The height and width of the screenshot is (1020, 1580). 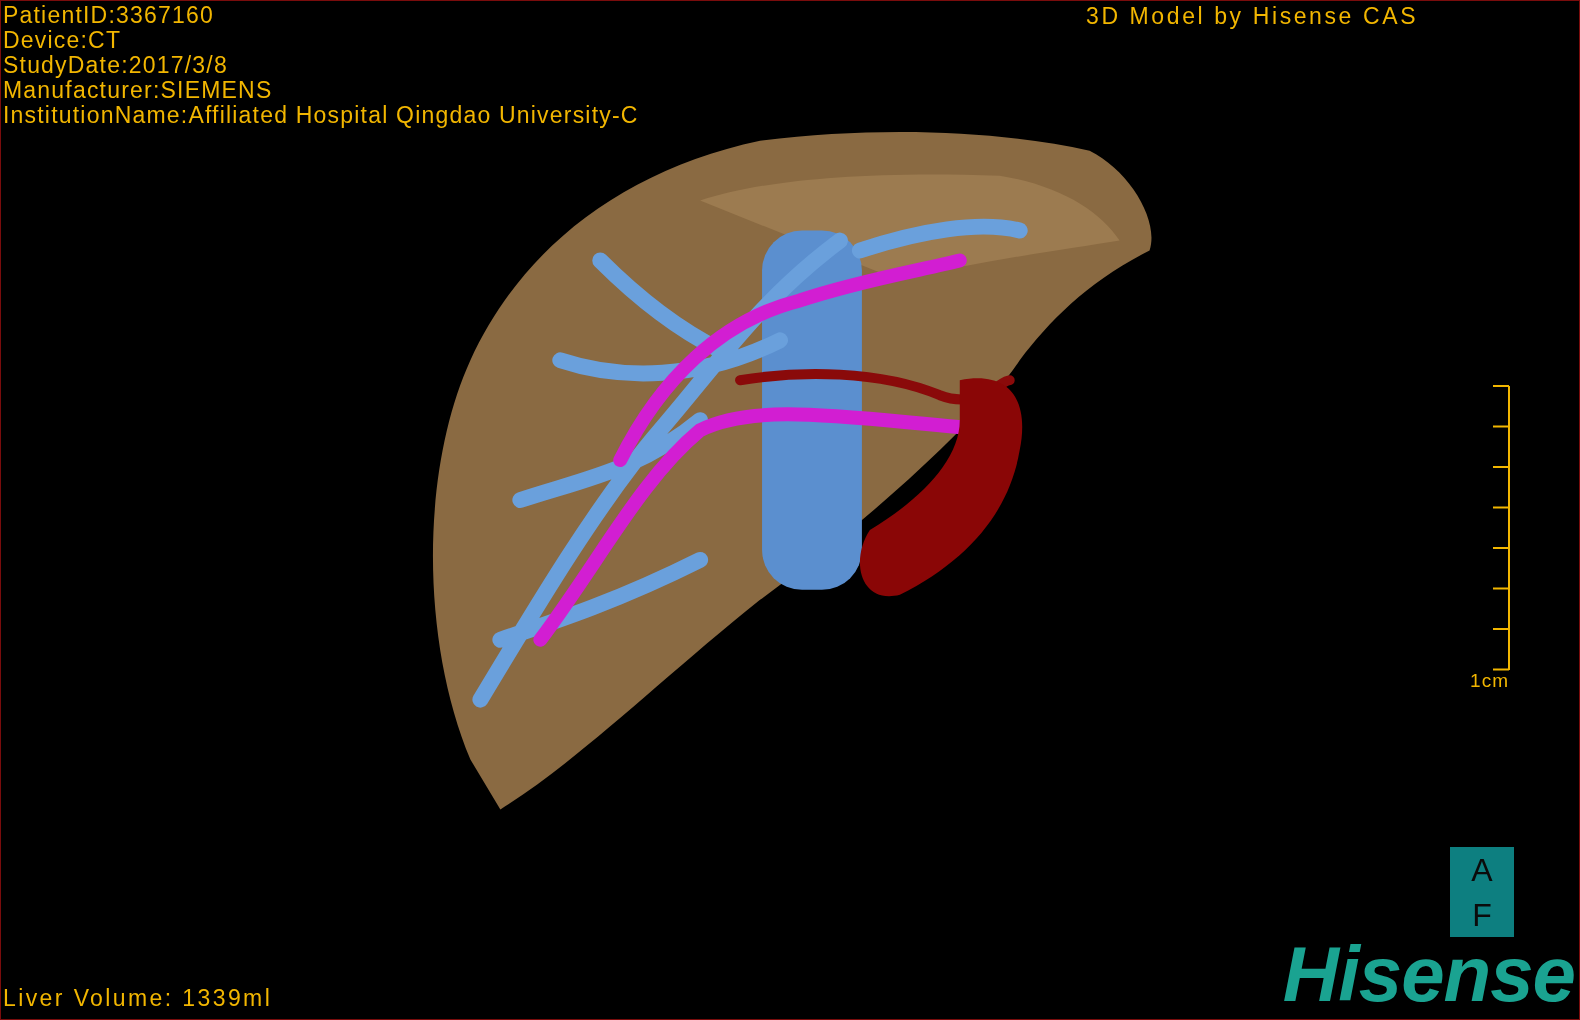 What do you see at coordinates (1428, 974) in the screenshot?
I see `brand-logo: Hisense` at bounding box center [1428, 974].